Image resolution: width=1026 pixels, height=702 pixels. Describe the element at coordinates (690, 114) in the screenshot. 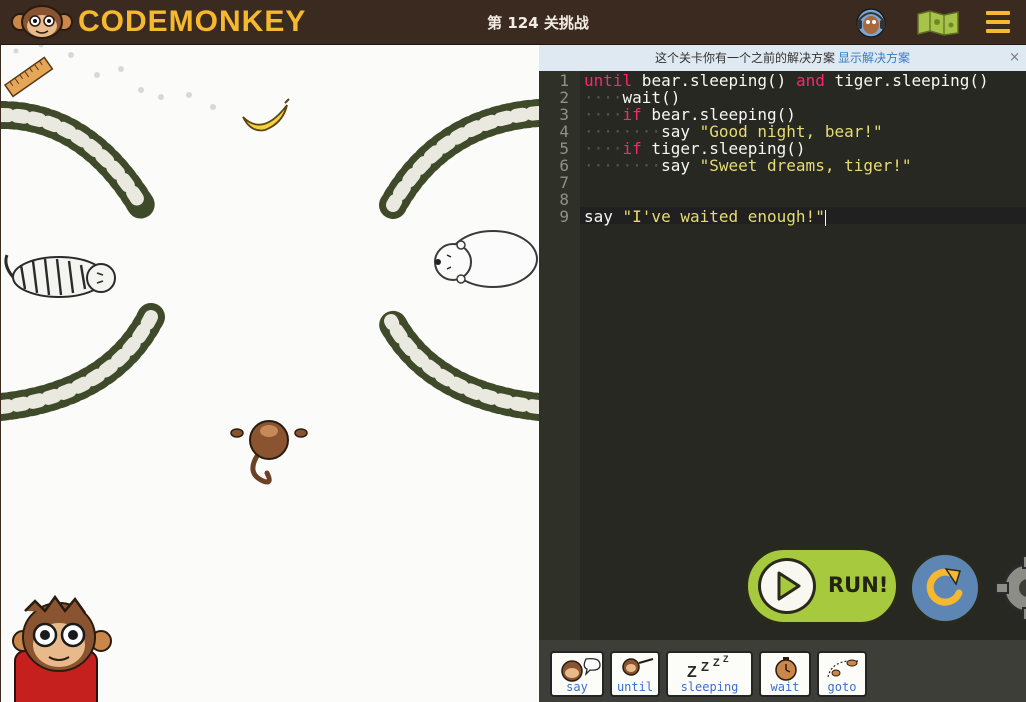

I see `code-line-3: ····if bear.sleeping()` at that location.